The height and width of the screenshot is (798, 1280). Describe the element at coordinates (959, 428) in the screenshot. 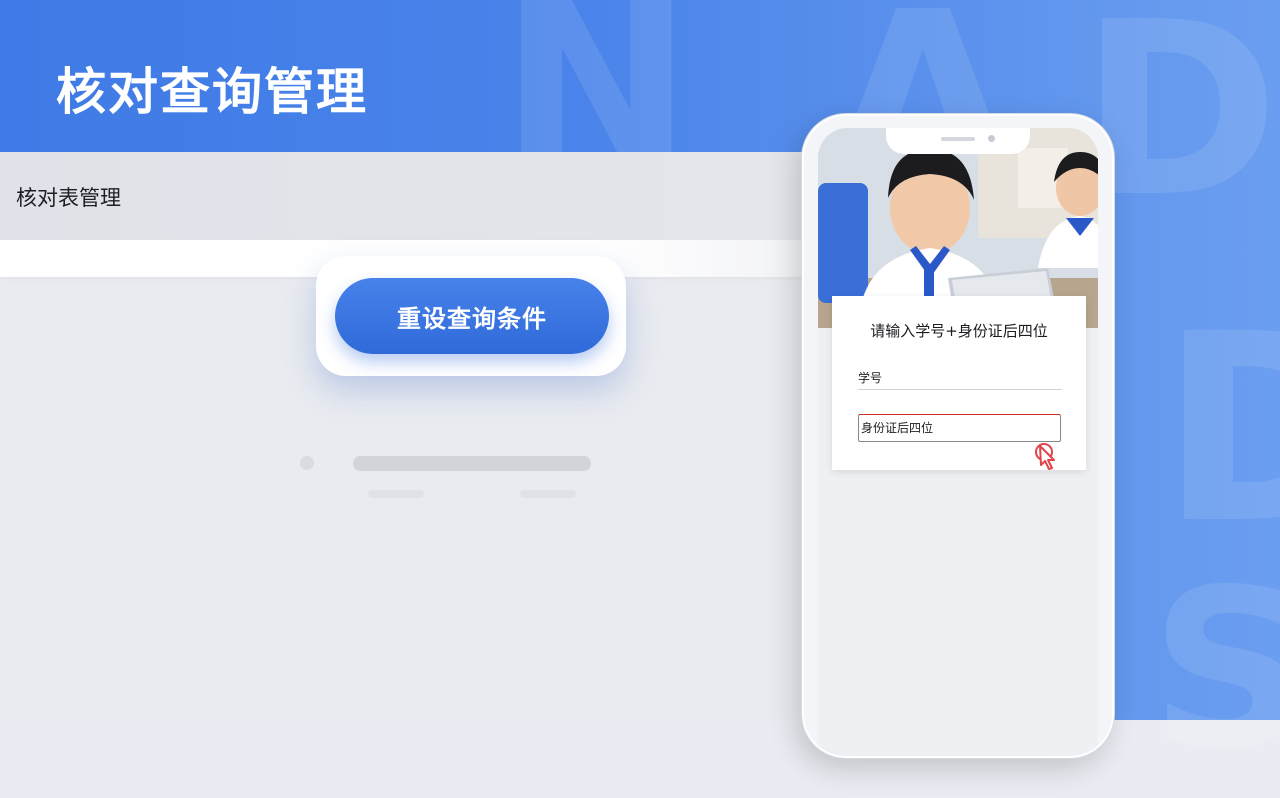

I see `id-last4-input` at that location.